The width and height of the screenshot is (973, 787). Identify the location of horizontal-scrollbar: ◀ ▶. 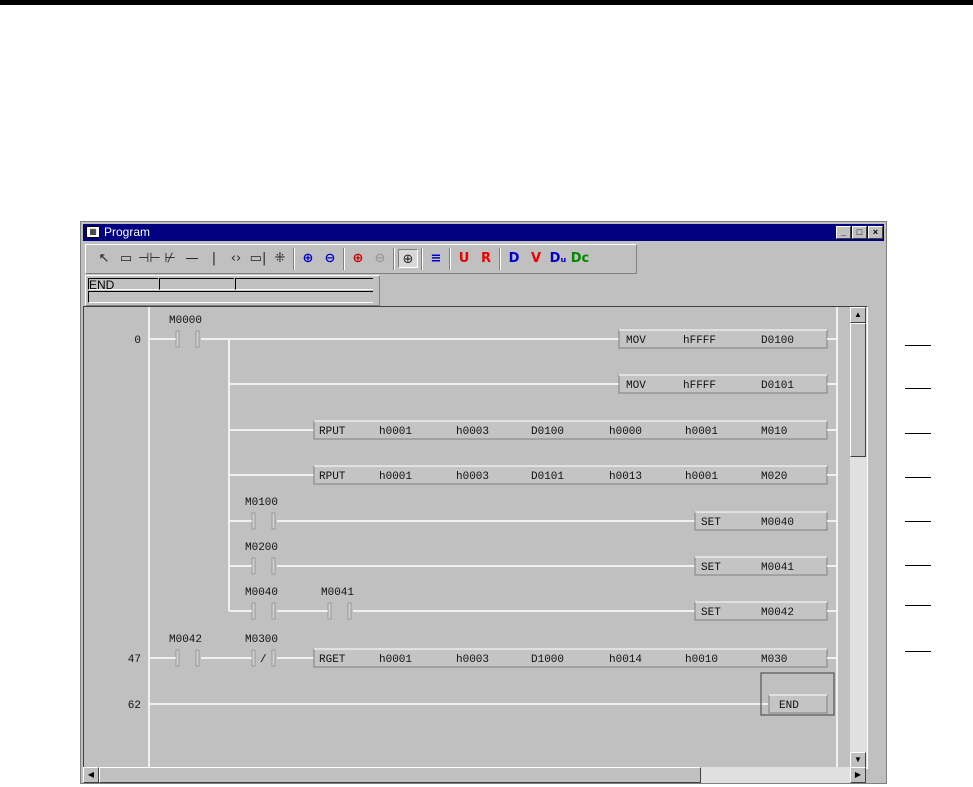
(474, 775).